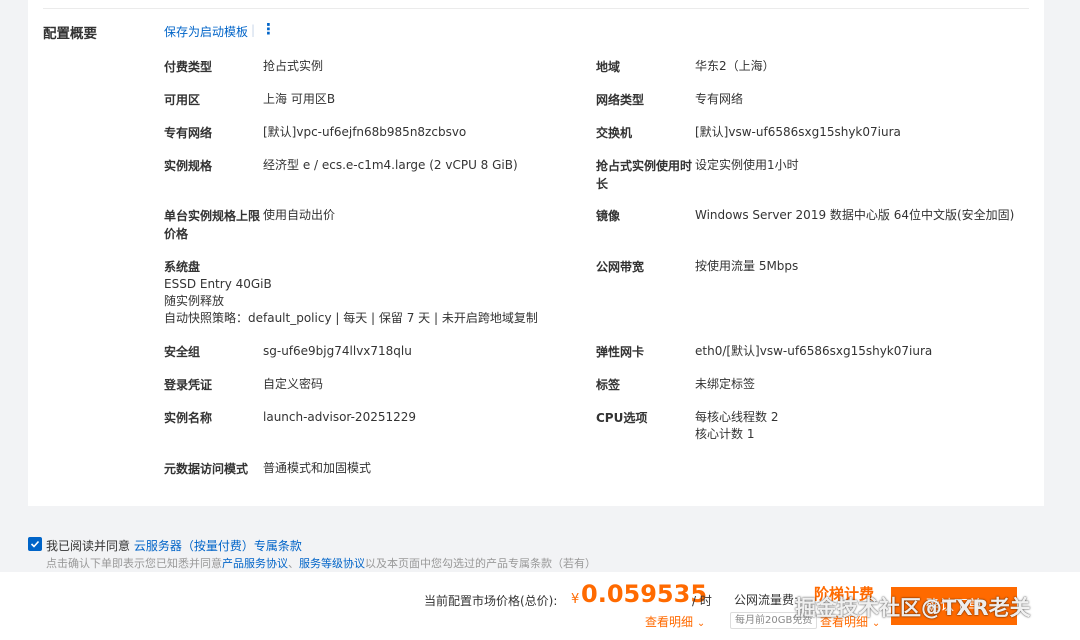 The width and height of the screenshot is (1080, 640). What do you see at coordinates (182, 352) in the screenshot?
I see `field-label-security-group: 安全组` at bounding box center [182, 352].